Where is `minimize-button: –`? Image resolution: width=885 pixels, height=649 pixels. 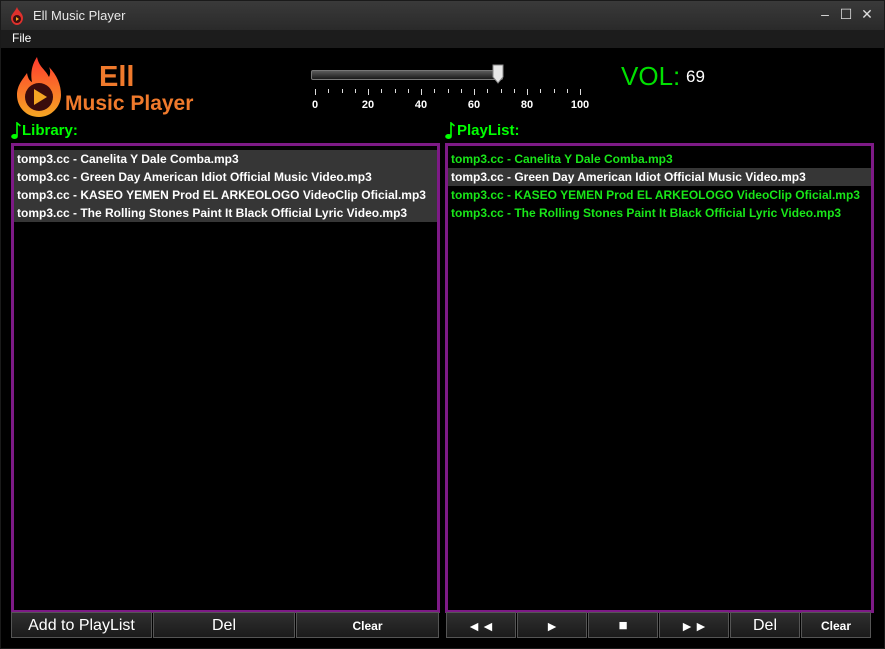
minimize-button: – is located at coordinates (825, 14).